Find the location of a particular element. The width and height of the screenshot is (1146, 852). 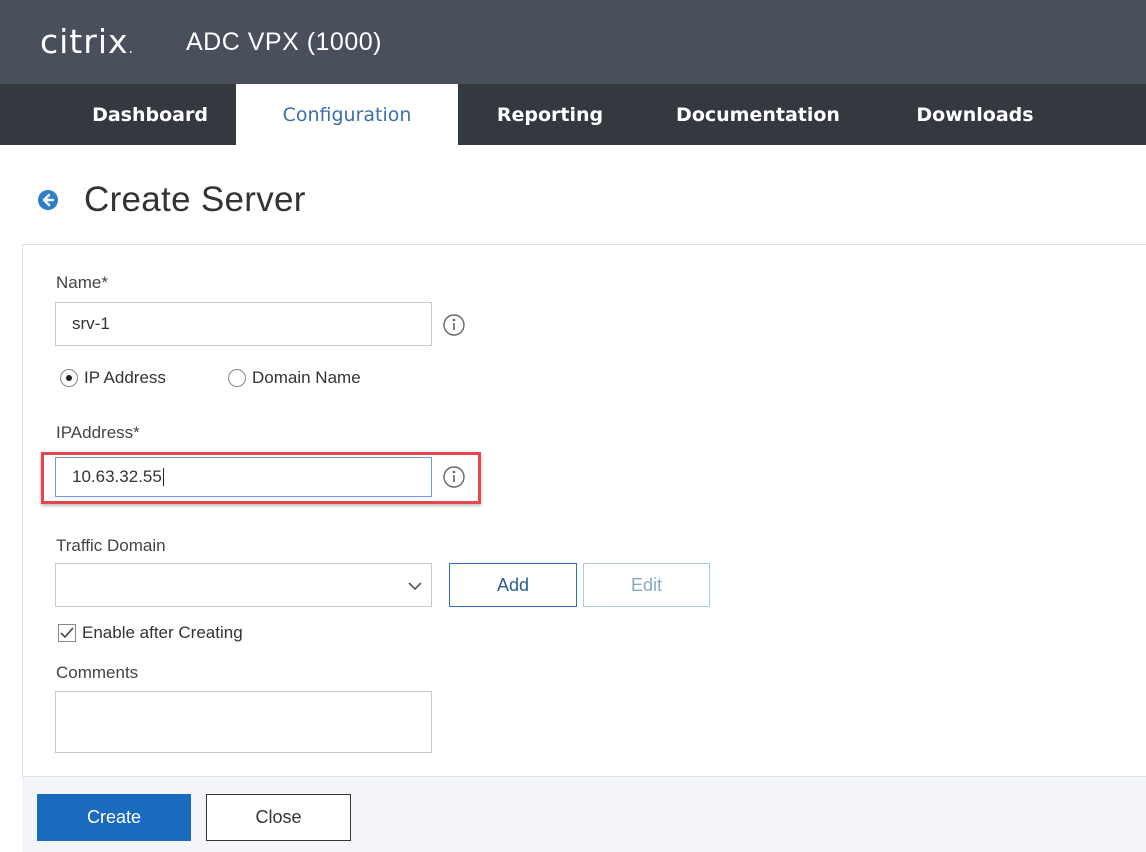

tab-downloads: Downloads is located at coordinates (975, 114).